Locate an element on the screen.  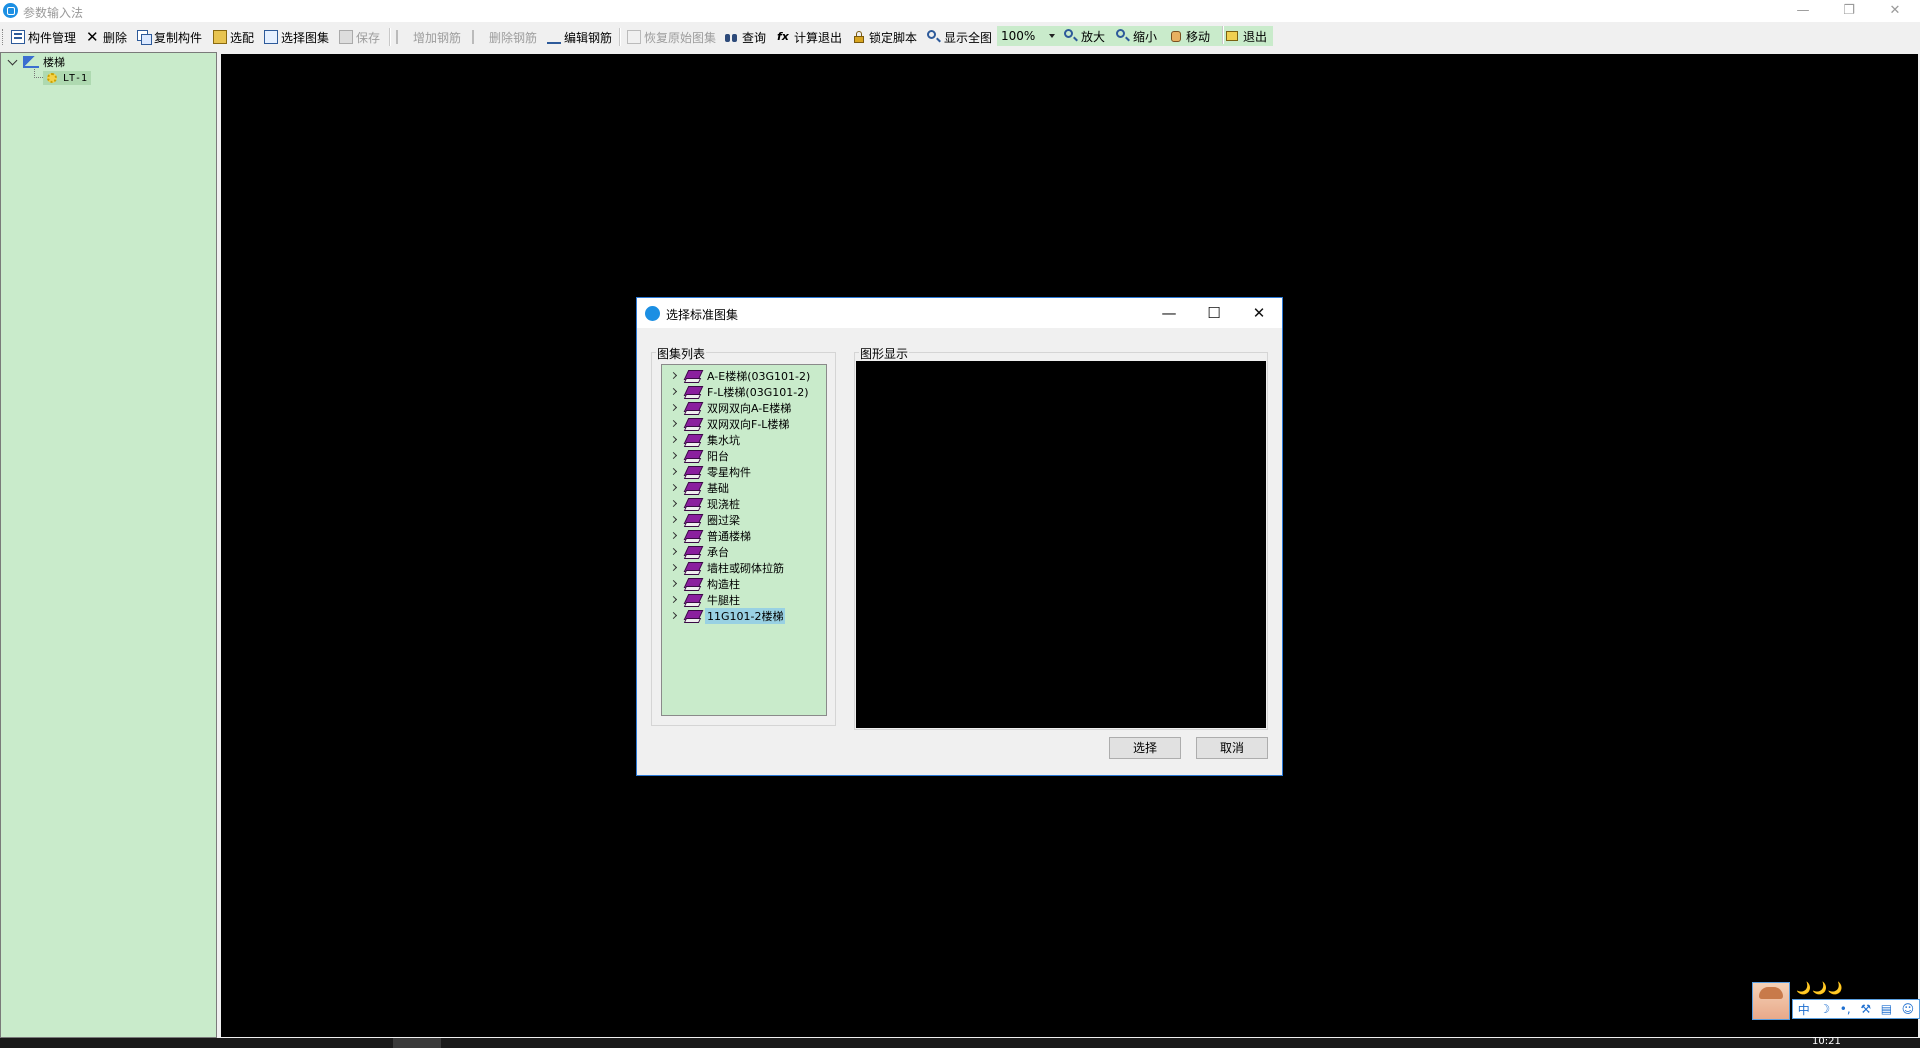
cancel-button: 取消 is located at coordinates (1232, 748).